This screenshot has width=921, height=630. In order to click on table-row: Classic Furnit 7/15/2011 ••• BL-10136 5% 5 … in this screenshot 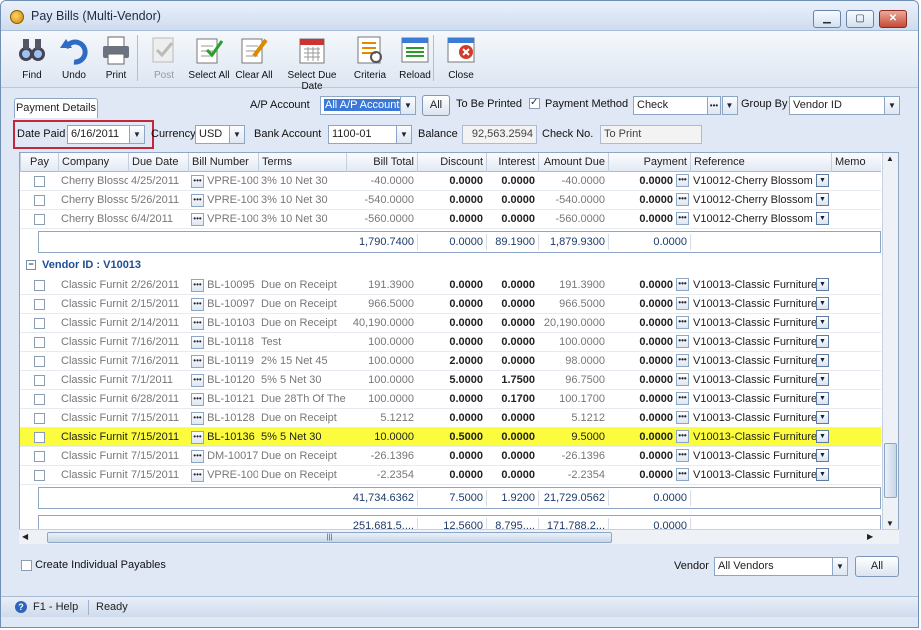, I will do `click(450, 437)`.